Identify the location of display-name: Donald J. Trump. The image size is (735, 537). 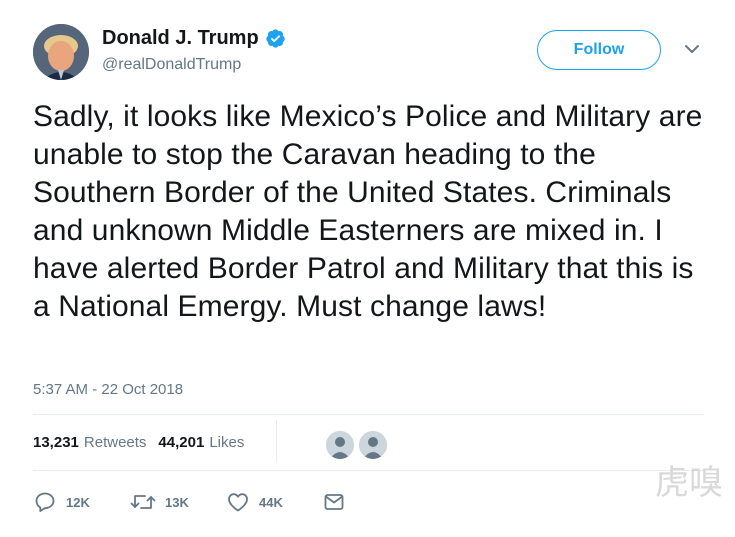
(180, 38).